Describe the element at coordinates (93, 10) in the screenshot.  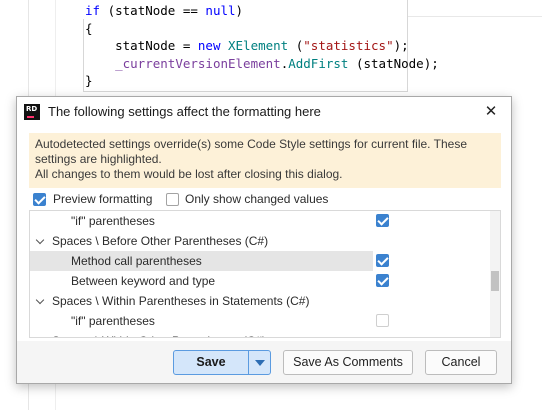
I see `code-token: if` at that location.